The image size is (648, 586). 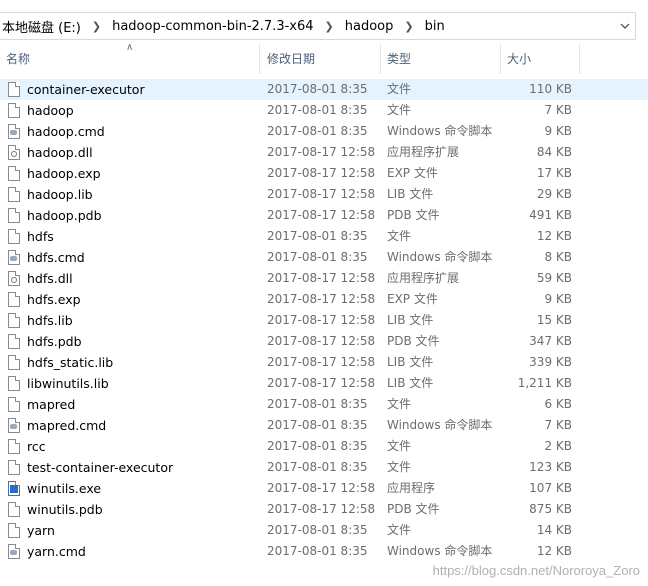 What do you see at coordinates (64, 173) in the screenshot?
I see `file-name: hadoop.exp` at bounding box center [64, 173].